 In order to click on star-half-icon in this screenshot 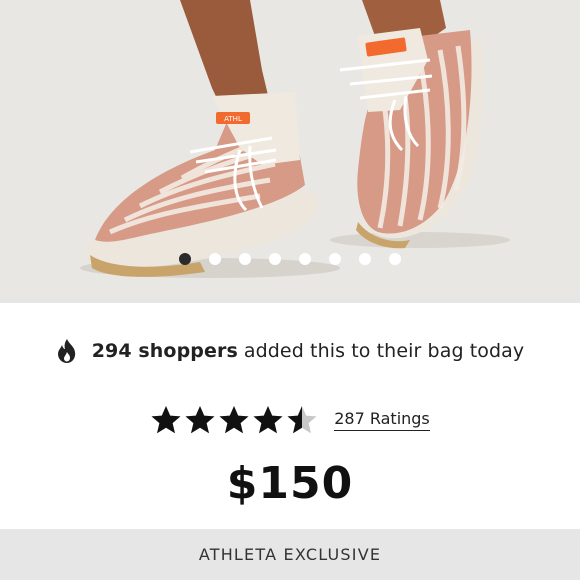, I will do `click(302, 420)`.